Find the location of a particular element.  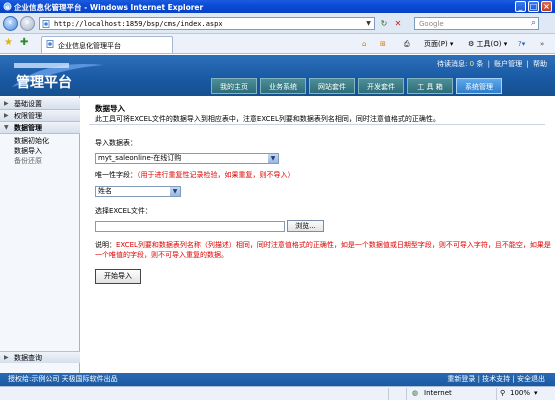

sidebar-section-basic: ▶ 基础设置 is located at coordinates (40, 104).